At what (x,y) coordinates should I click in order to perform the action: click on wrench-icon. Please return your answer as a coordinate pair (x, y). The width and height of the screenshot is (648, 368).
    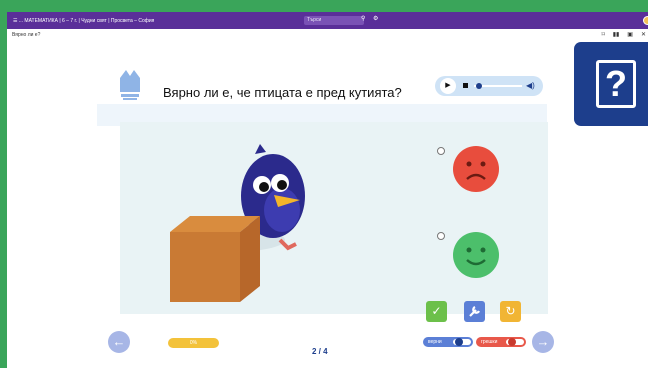
    Looking at the image, I should click on (474, 311).